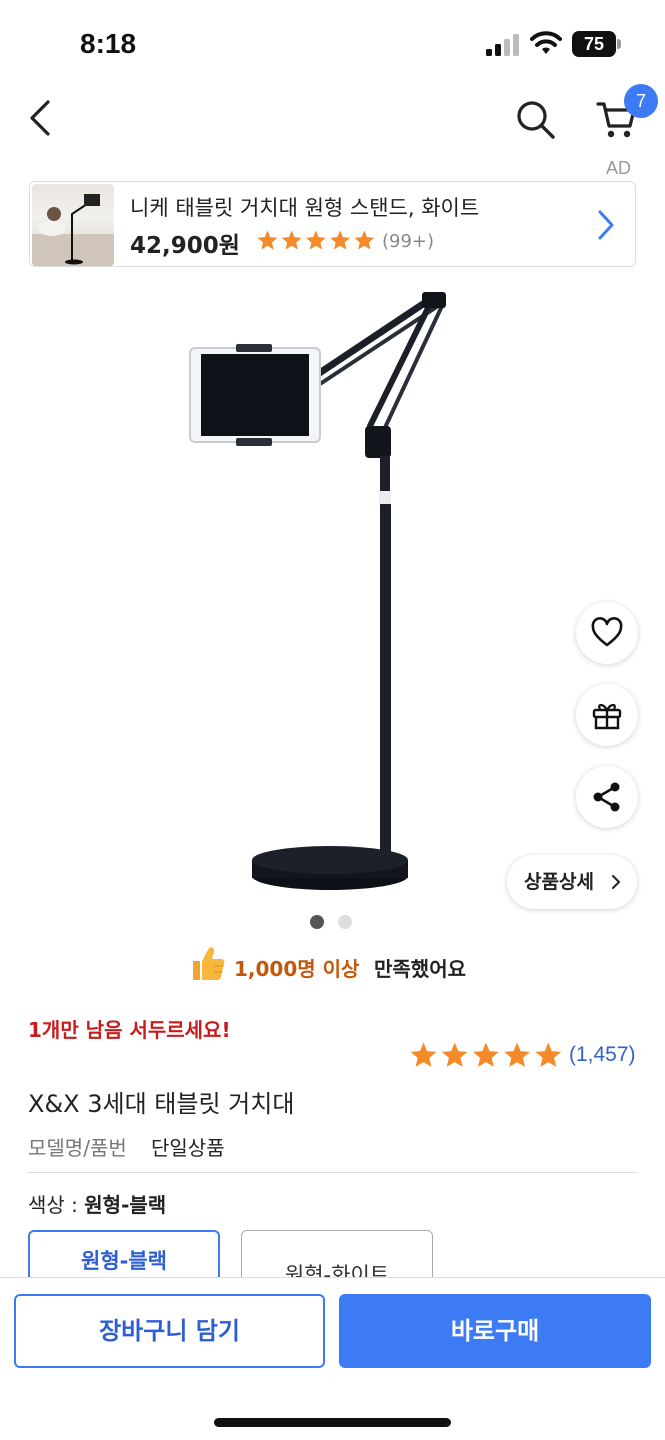  I want to click on share-button, so click(607, 797).